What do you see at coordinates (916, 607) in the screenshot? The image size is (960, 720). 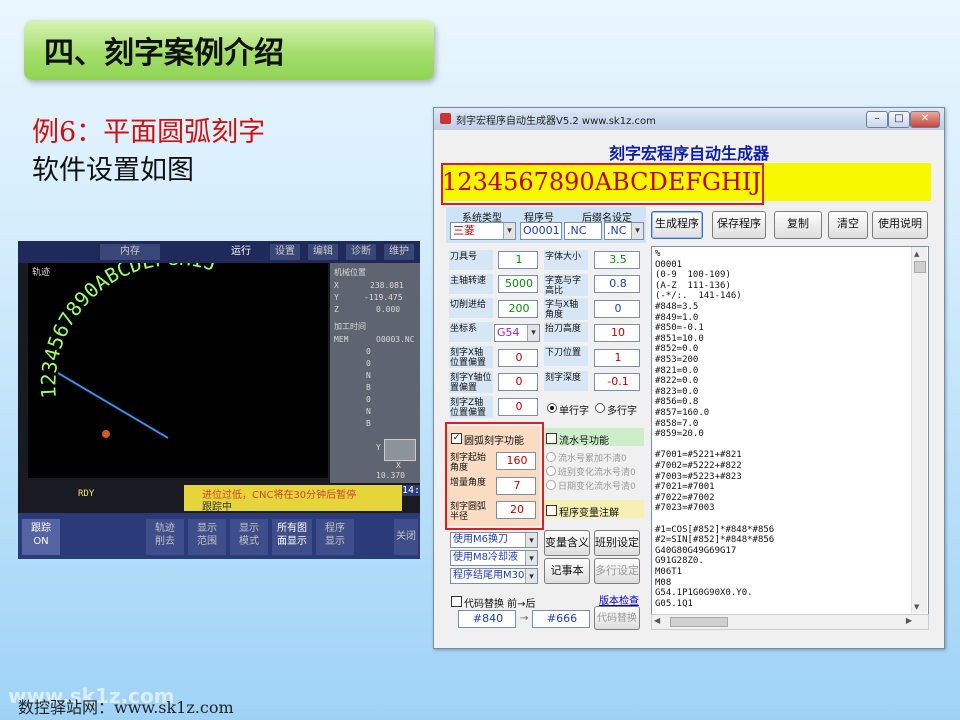 I see `scroll-down-icon: ▼` at bounding box center [916, 607].